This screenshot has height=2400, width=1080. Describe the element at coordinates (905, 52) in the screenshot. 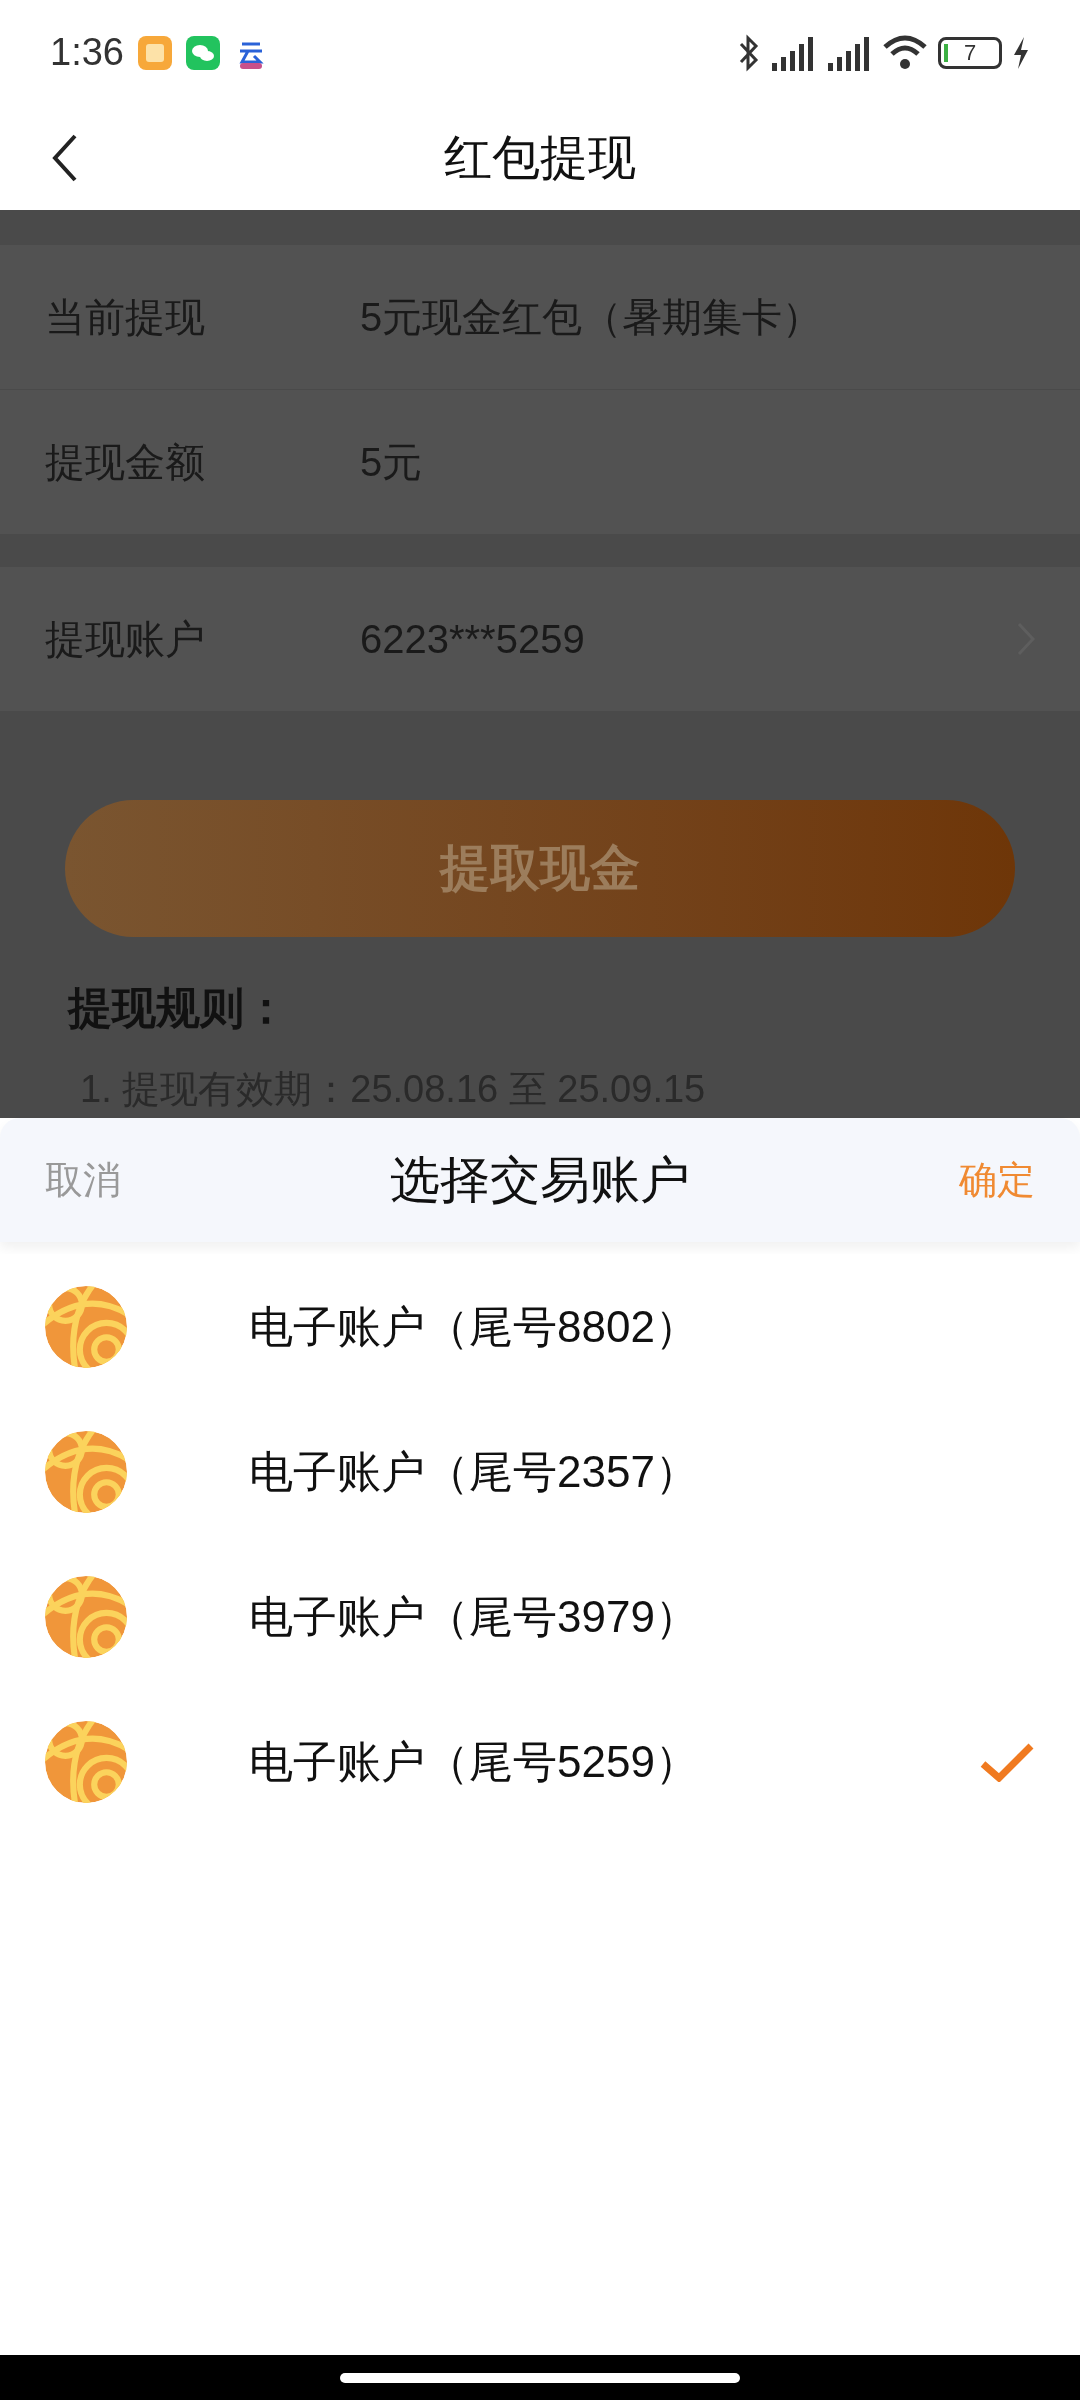

I see `wifi-icon` at that location.